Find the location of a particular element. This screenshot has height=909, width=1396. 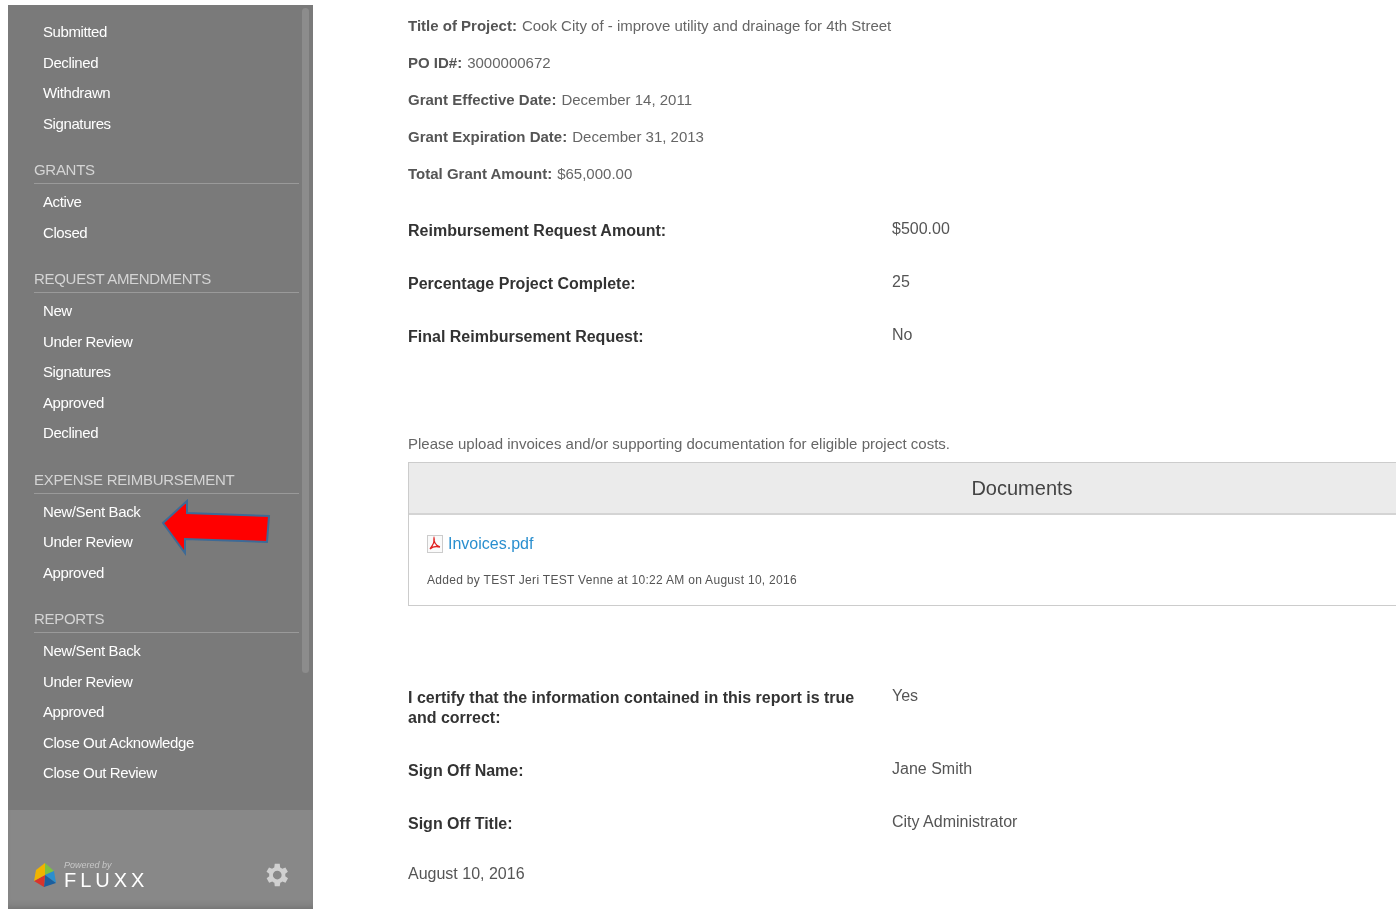

section-heading: REPORTS is located at coordinates (166, 619).